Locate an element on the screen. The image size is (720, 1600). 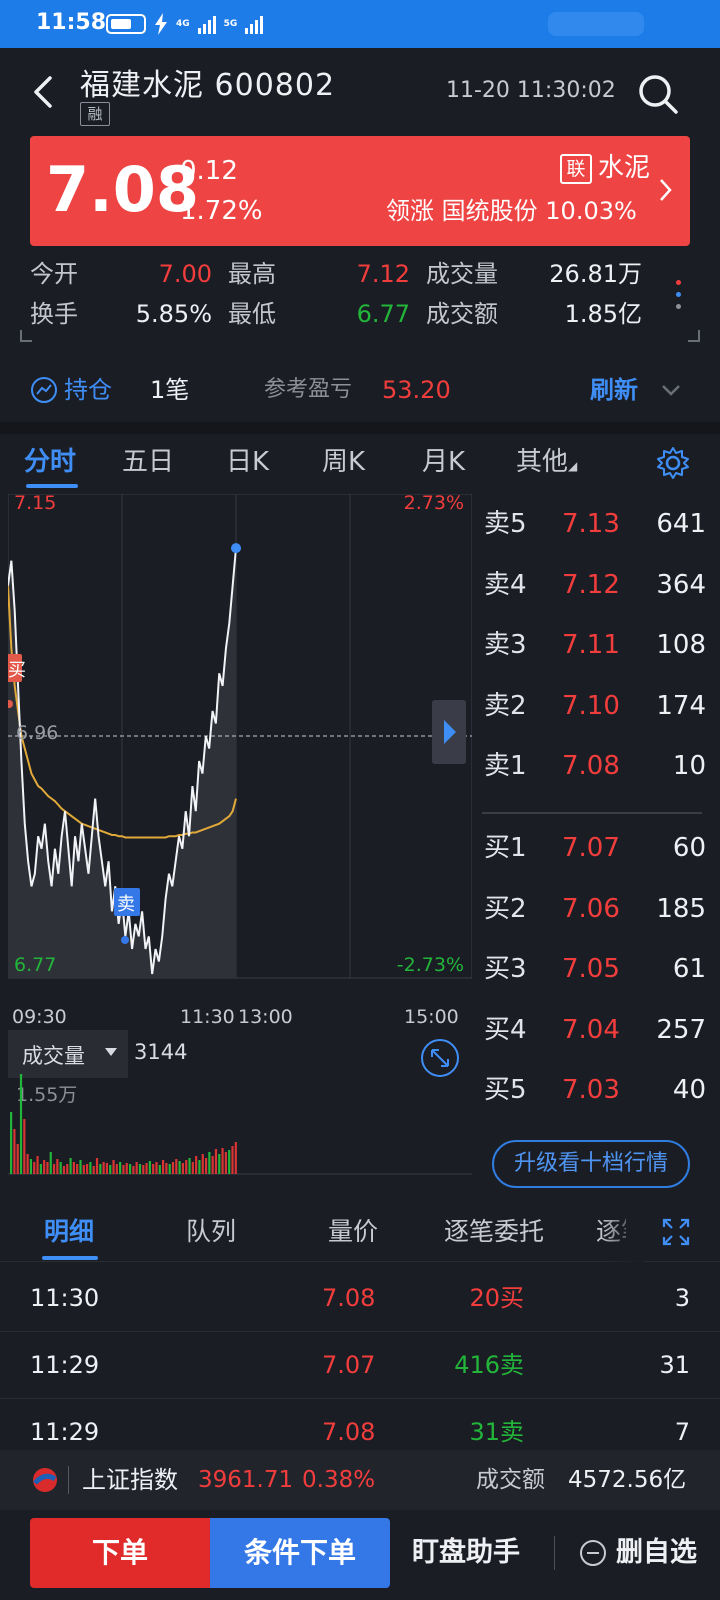
ref-price-label: 6.96 is located at coordinates (37, 733).